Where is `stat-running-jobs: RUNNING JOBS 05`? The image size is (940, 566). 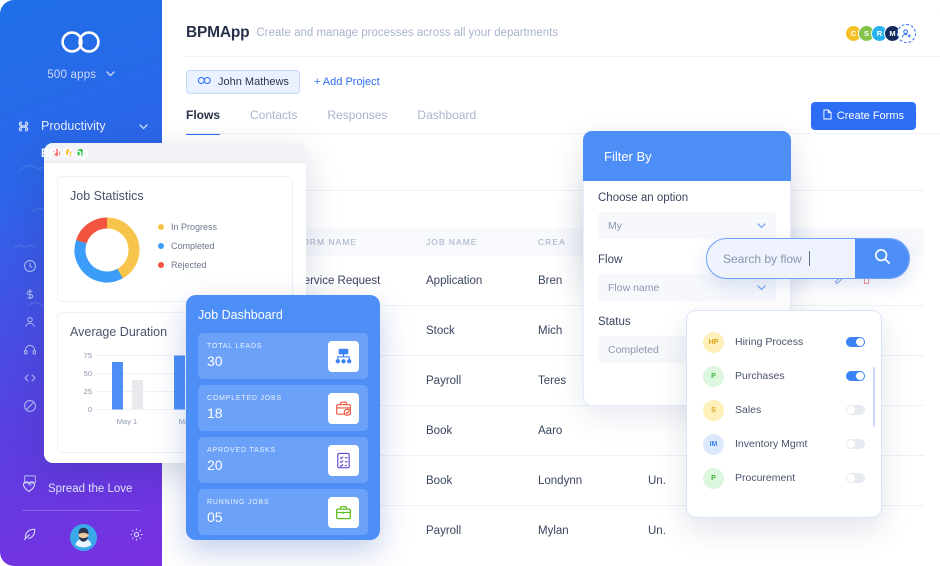 stat-running-jobs: RUNNING JOBS 05 is located at coordinates (283, 512).